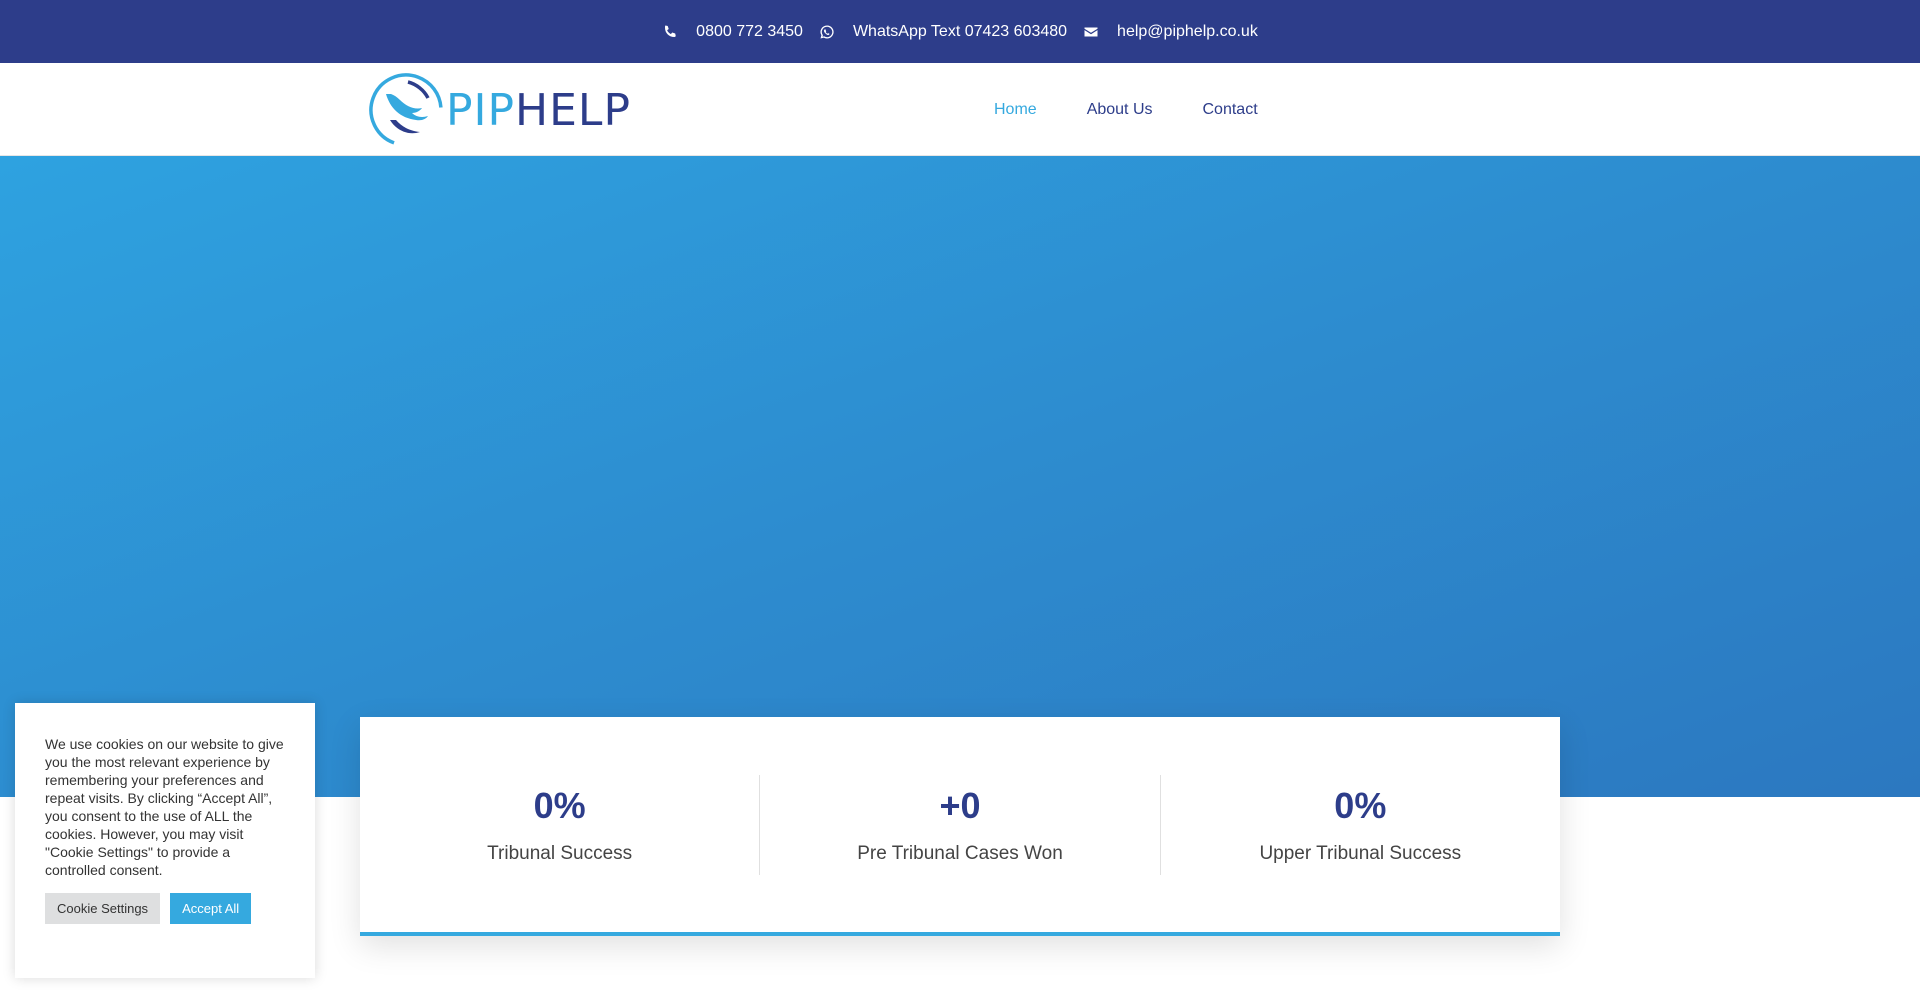 Image resolution: width=1920 pixels, height=993 pixels. I want to click on logo-text-help: HELP, so click(573, 110).